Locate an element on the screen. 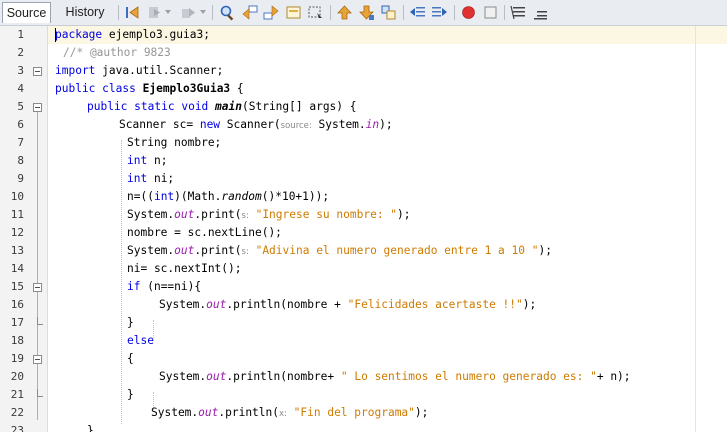 Image resolution: width=727 pixels, height=432 pixels. right-margin-line is located at coordinates (695, 229).